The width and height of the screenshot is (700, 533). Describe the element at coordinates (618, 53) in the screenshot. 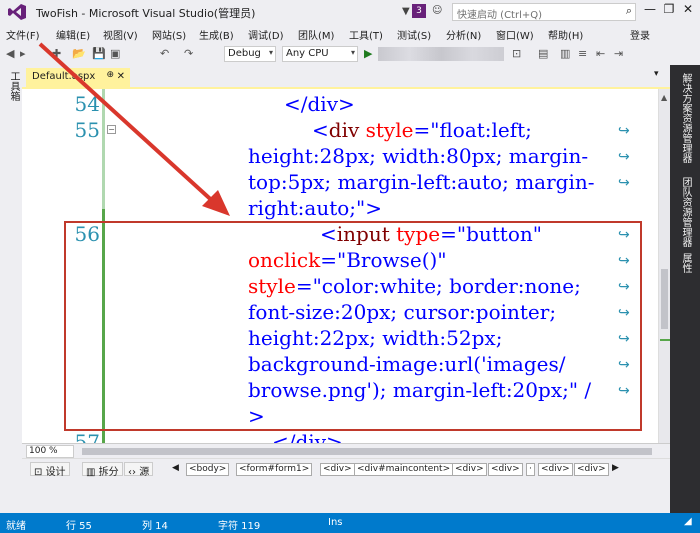

I see `toolbar-icon: ⇥` at that location.